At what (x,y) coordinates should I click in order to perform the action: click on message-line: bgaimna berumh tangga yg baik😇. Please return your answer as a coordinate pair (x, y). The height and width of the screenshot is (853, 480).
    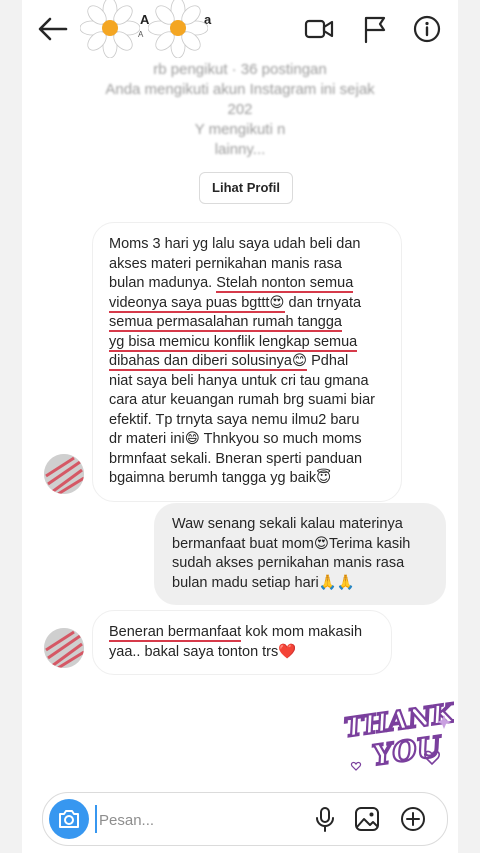
    Looking at the image, I should click on (248, 479).